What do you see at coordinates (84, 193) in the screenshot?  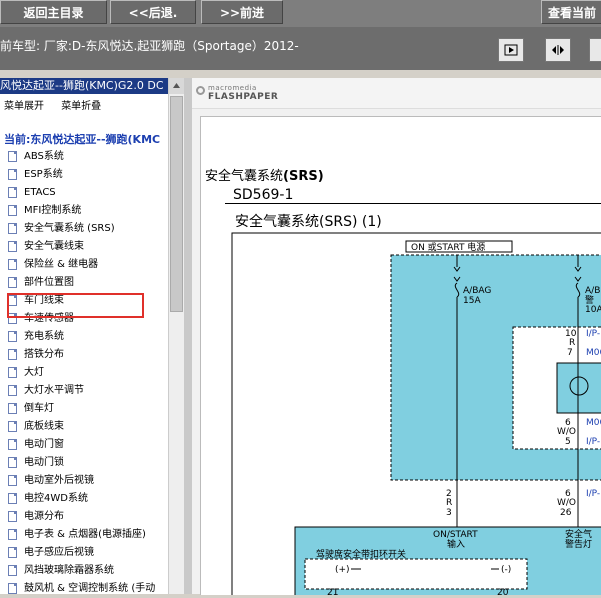 I see `tree-item: ETACS` at bounding box center [84, 193].